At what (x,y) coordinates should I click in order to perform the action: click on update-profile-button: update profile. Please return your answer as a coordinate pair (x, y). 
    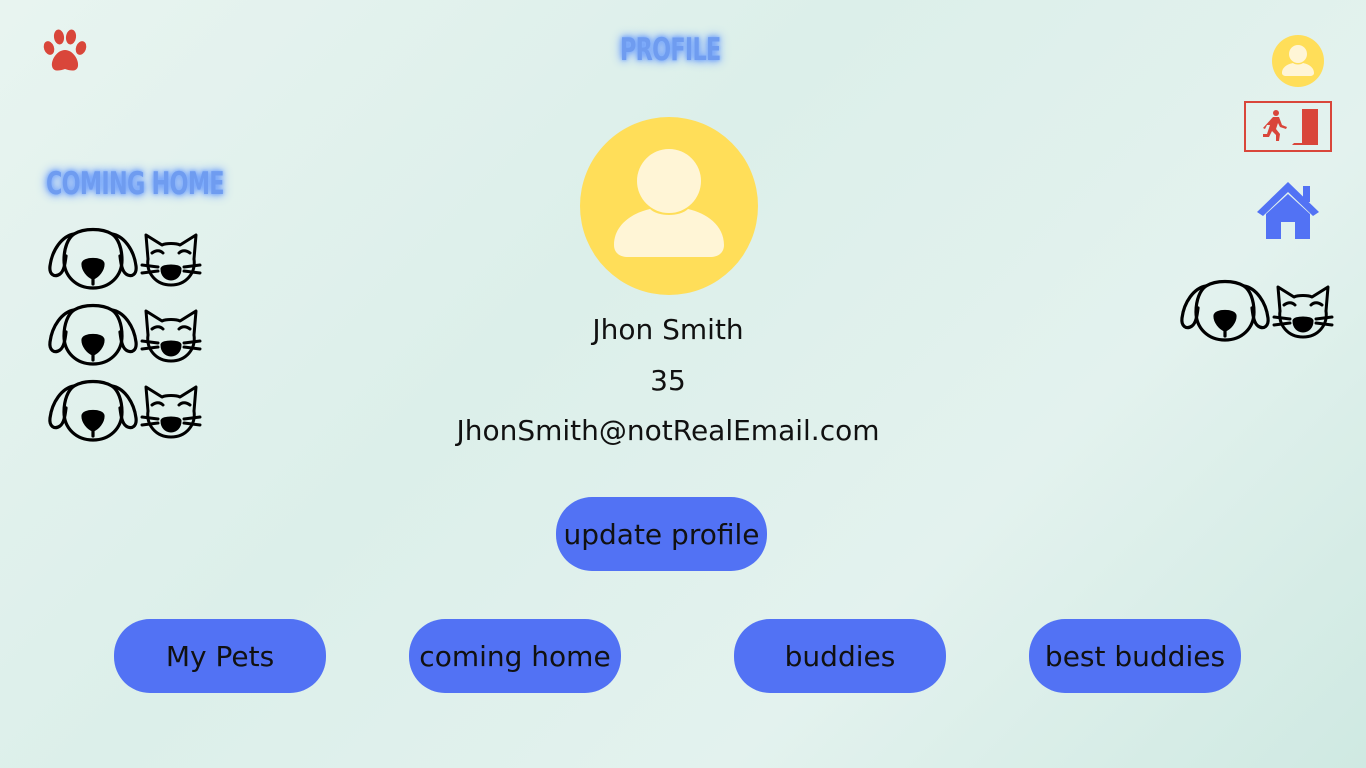
    Looking at the image, I should click on (661, 534).